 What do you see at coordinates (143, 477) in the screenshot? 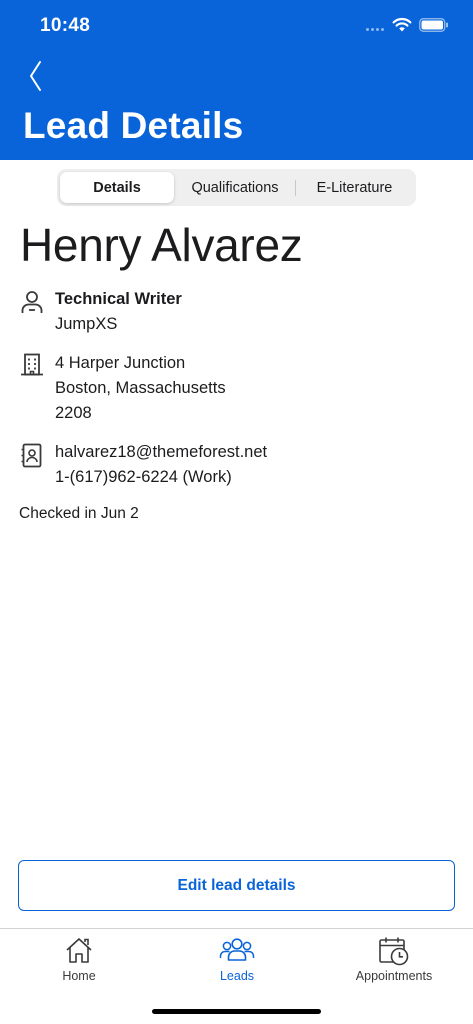
I see `phone-link: 1-(617)962-6224 (Work)` at bounding box center [143, 477].